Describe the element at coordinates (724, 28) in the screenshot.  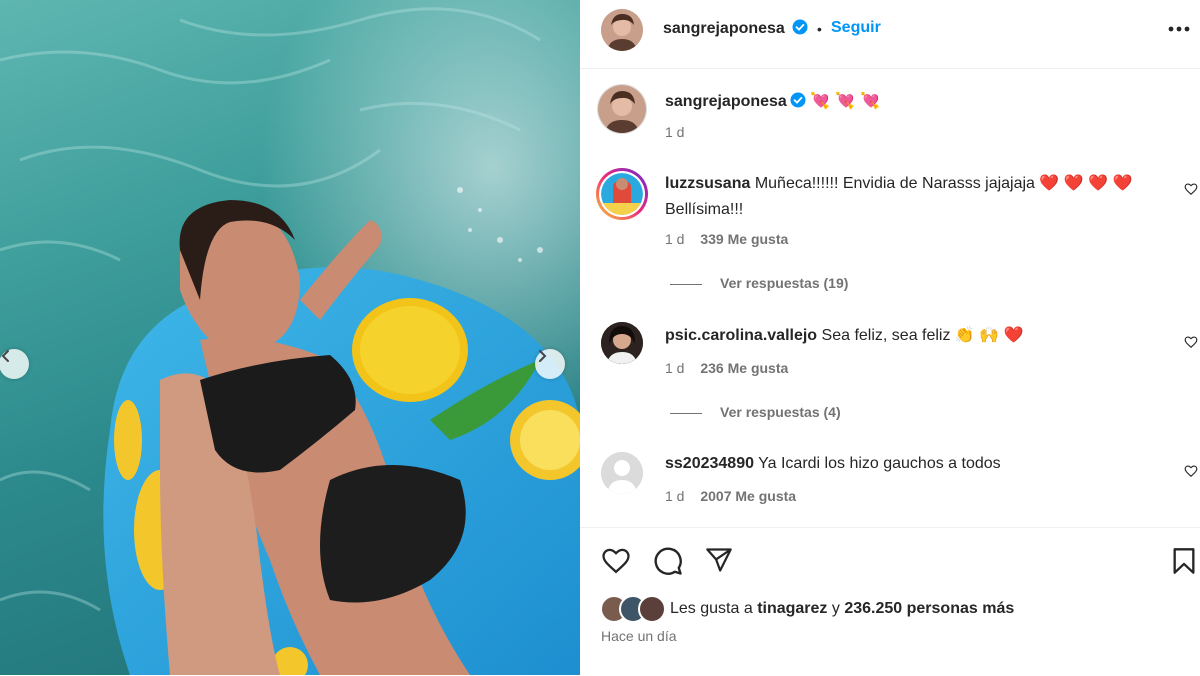
I see `author-username: sangrejaponesa` at that location.